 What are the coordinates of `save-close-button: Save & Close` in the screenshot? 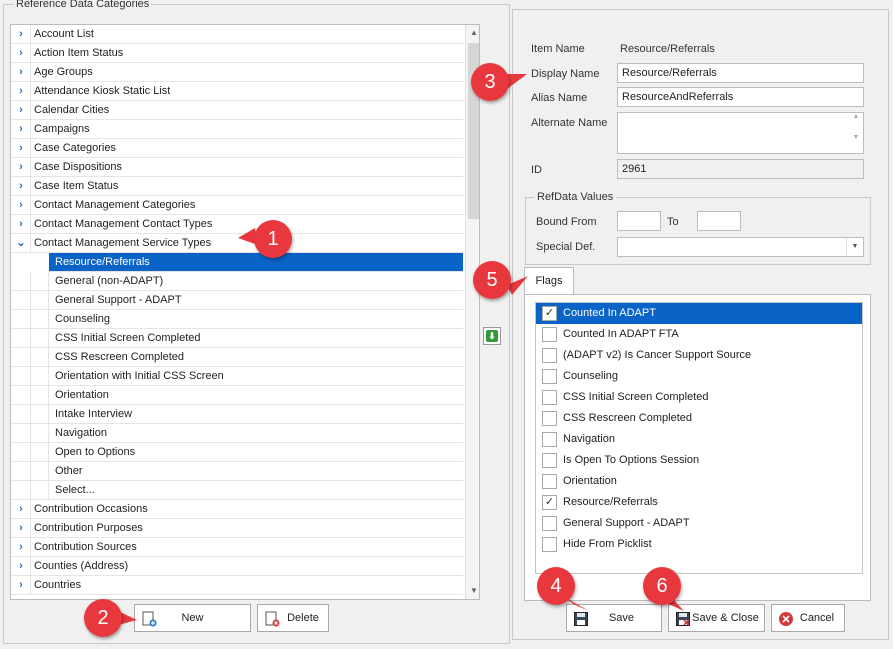 It's located at (716, 618).